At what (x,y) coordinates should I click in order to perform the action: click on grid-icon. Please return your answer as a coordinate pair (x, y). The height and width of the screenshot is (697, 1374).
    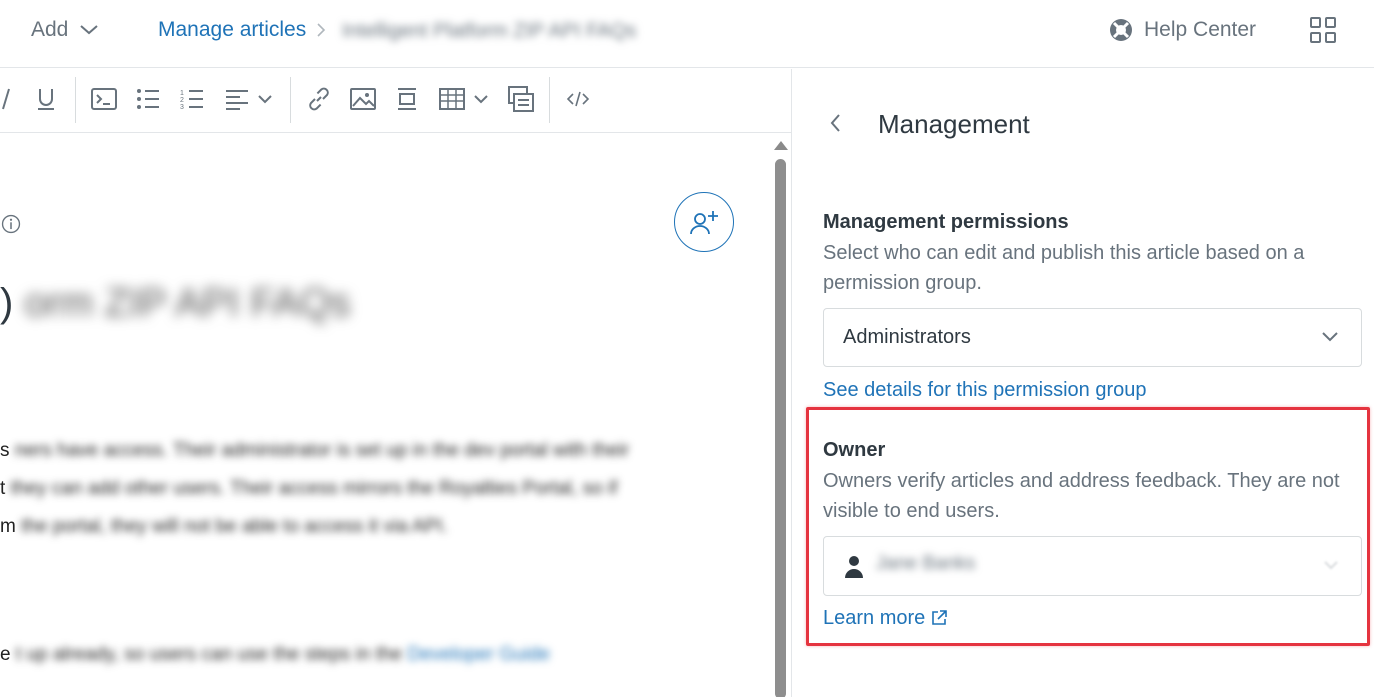
    Looking at the image, I should click on (1323, 30).